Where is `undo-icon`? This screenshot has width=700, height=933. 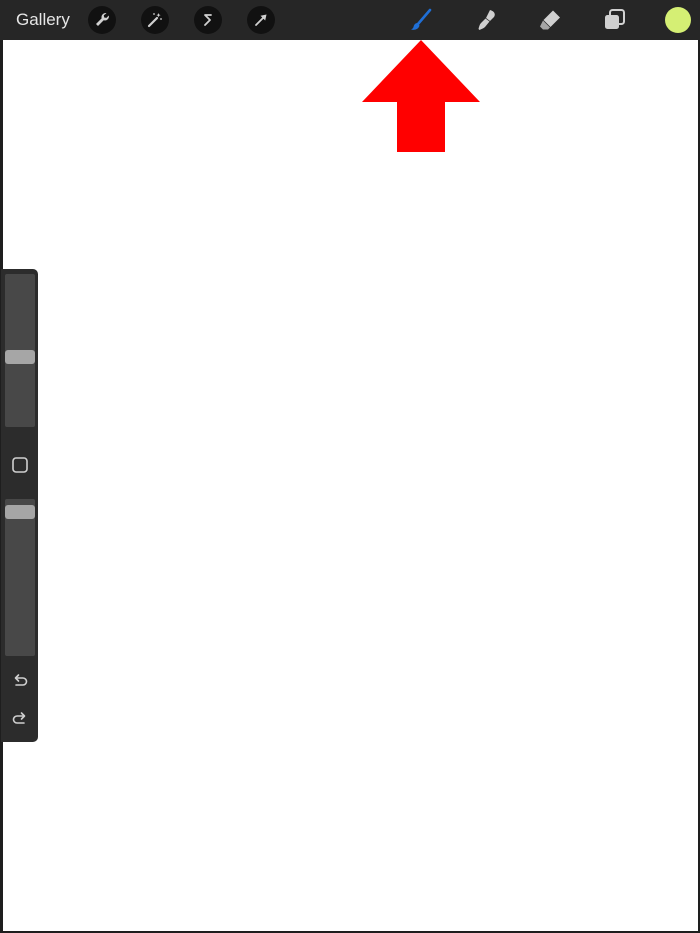 undo-icon is located at coordinates (21, 680).